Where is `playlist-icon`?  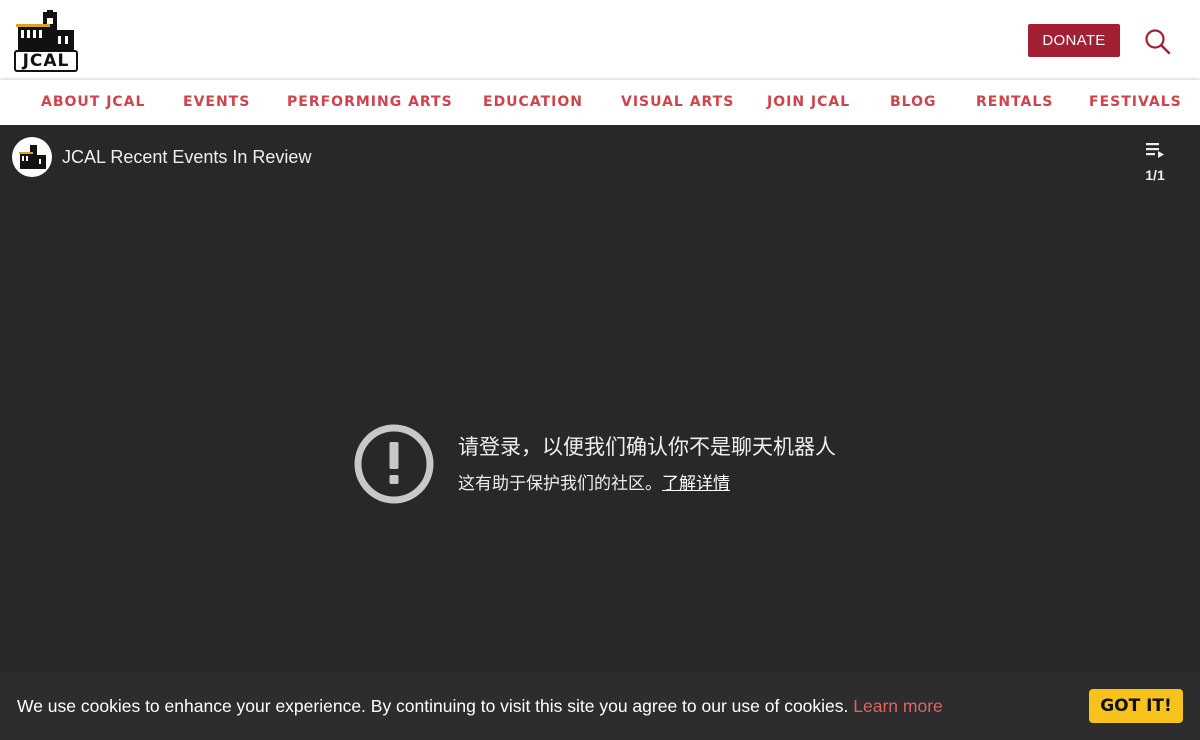 playlist-icon is located at coordinates (1155, 151).